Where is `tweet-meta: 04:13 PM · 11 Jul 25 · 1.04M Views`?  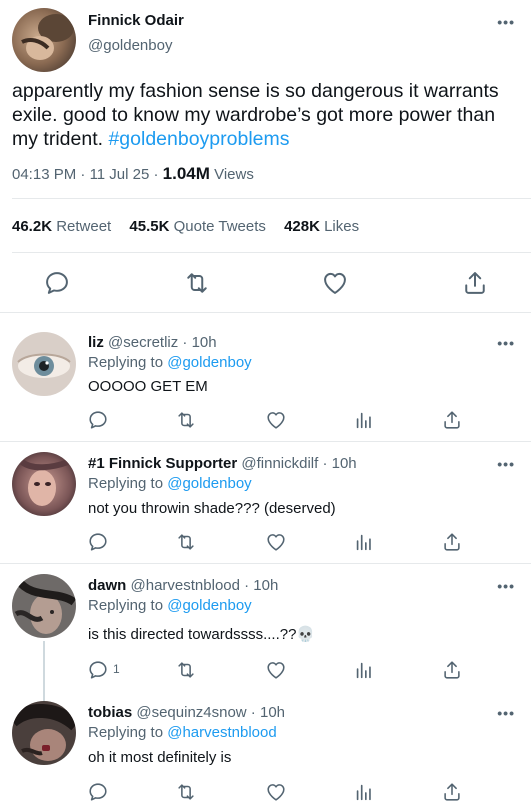
tweet-meta: 04:13 PM · 11 Jul 25 · 1.04M Views is located at coordinates (133, 174).